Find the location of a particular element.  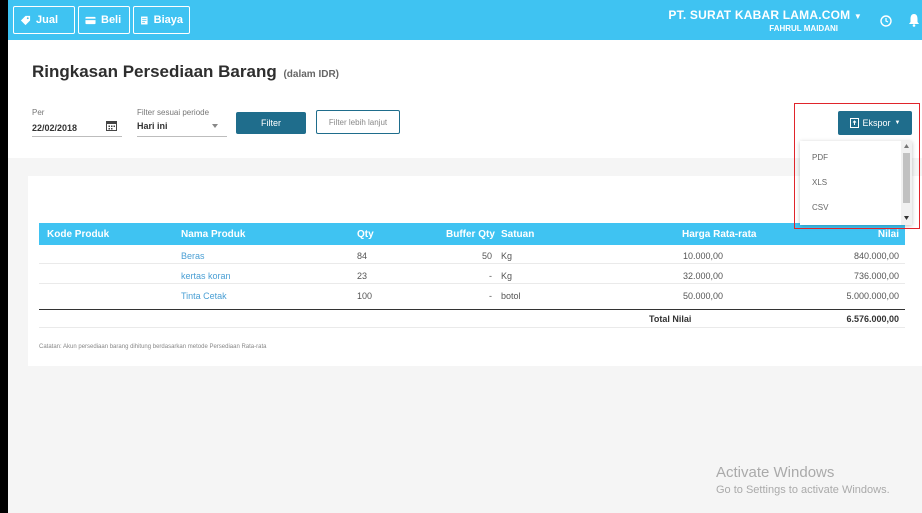

sell-button: Jual is located at coordinates (44, 20).